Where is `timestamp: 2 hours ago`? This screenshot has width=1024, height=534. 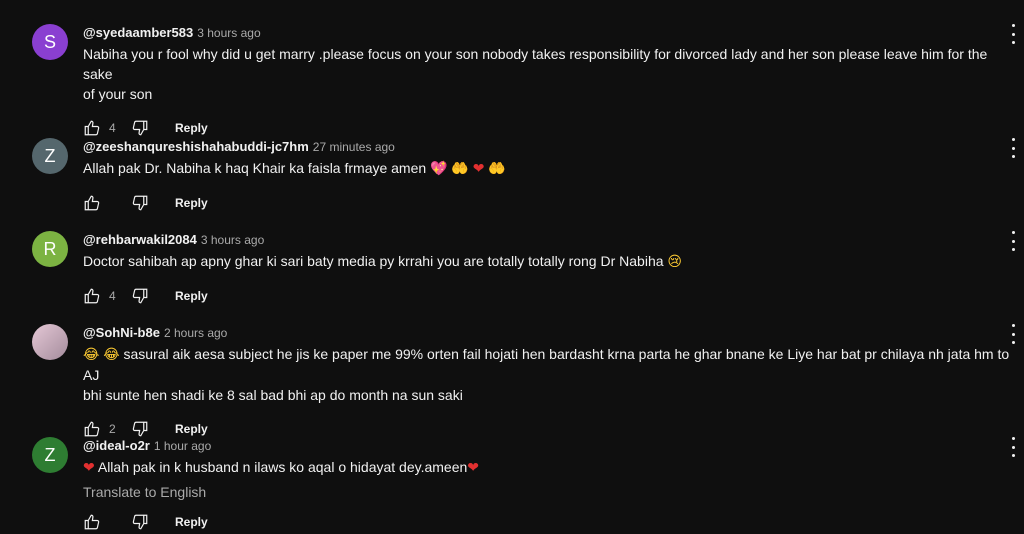
timestamp: 2 hours ago is located at coordinates (195, 333).